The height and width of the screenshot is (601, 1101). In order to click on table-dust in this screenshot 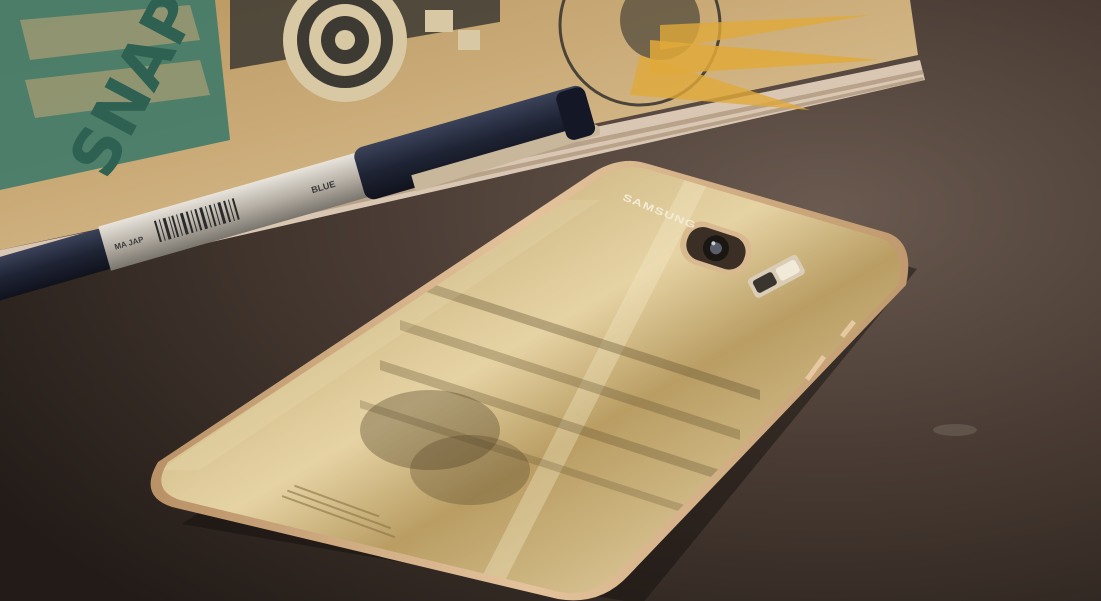, I will do `click(955, 430)`.